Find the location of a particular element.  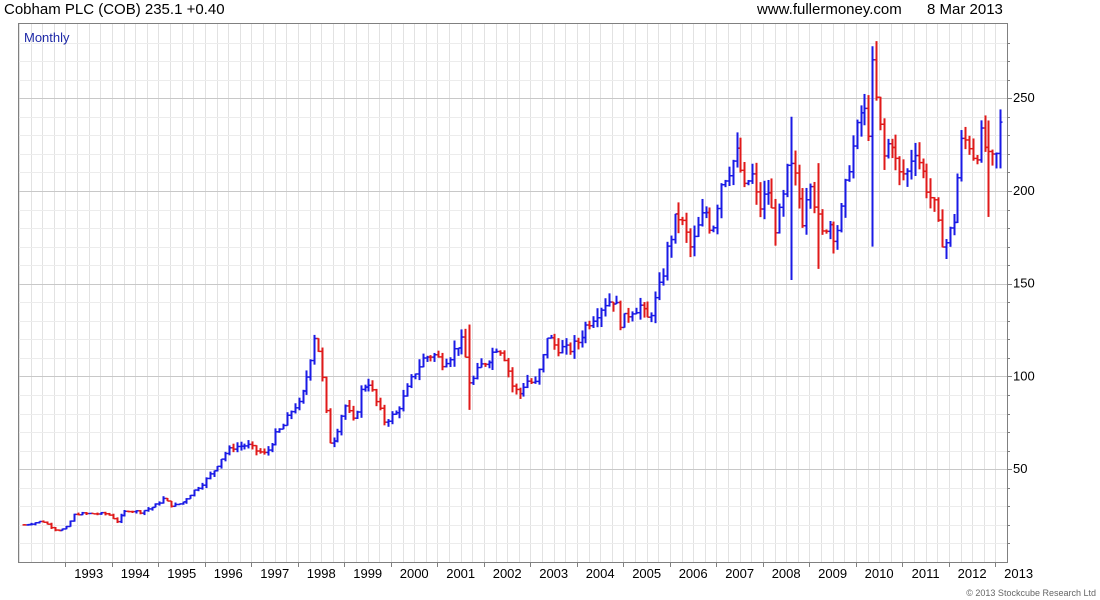

x-tick-label: 2007 is located at coordinates (739, 573).